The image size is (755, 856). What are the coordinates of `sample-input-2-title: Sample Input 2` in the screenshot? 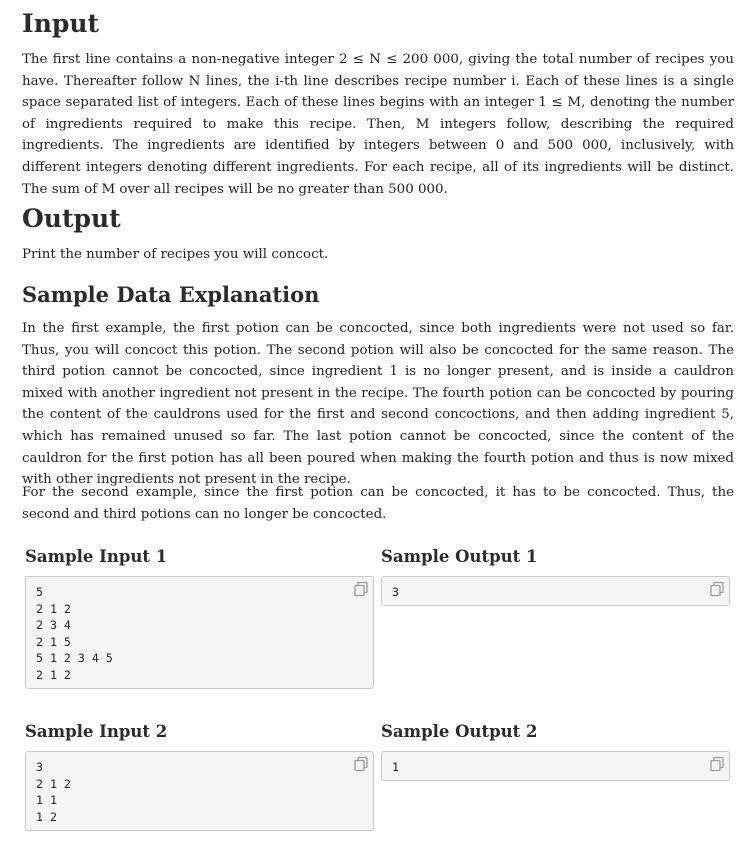 It's located at (96, 731).